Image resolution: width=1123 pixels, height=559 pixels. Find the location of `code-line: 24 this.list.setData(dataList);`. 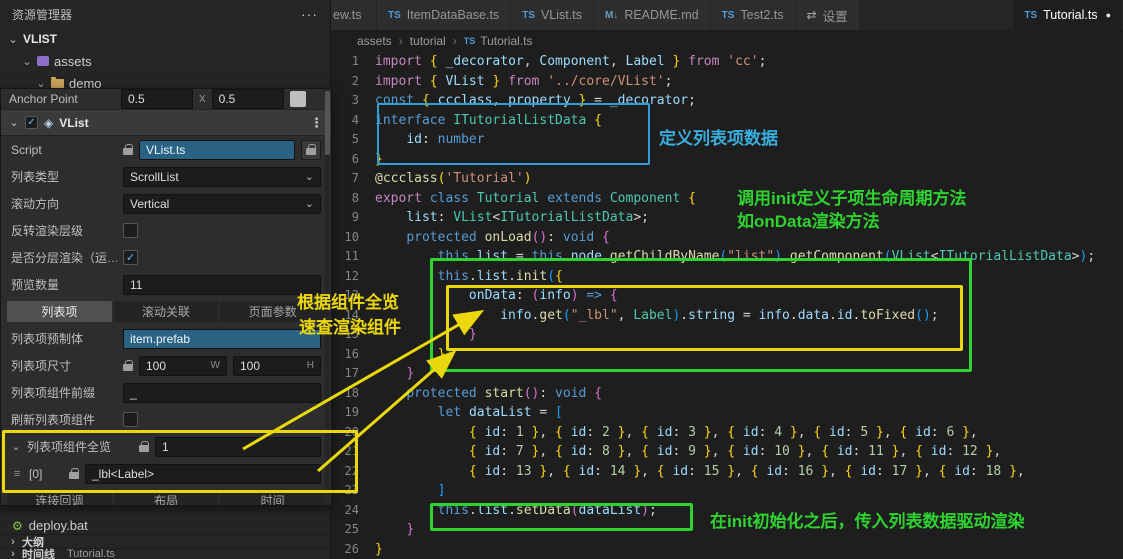

code-line: 24 this.list.setData(dataList); is located at coordinates (727, 511).